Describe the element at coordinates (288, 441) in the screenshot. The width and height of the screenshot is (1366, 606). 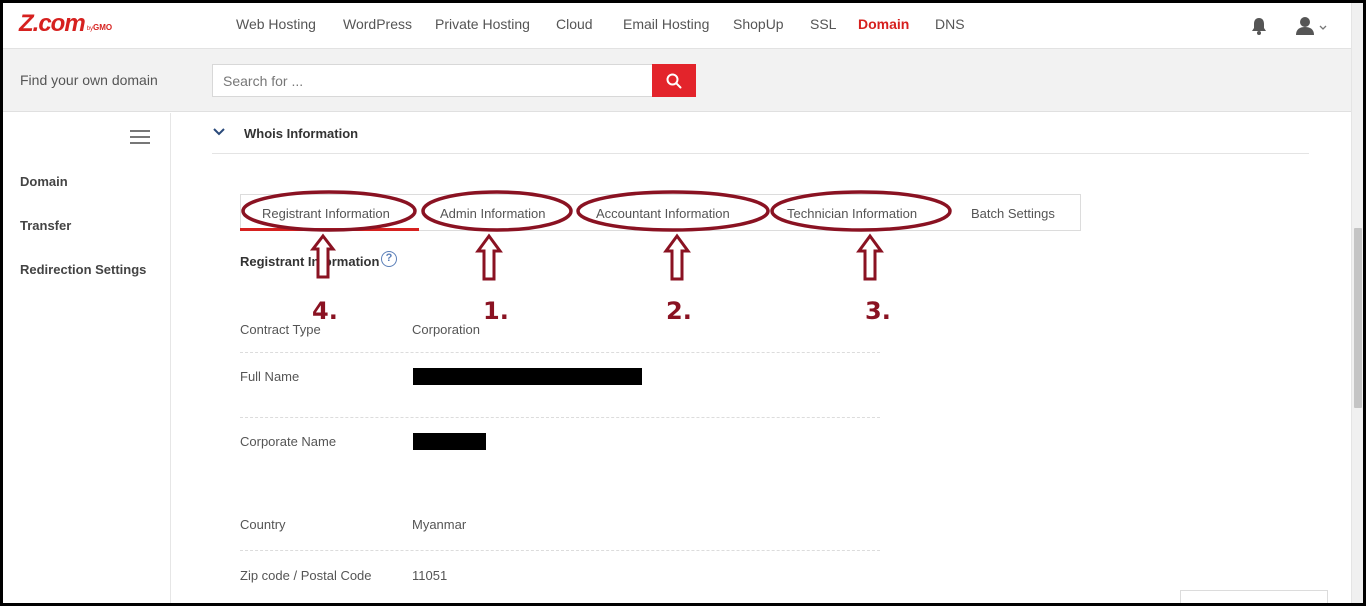
I see `corporate-name-label: Corporate Name` at that location.